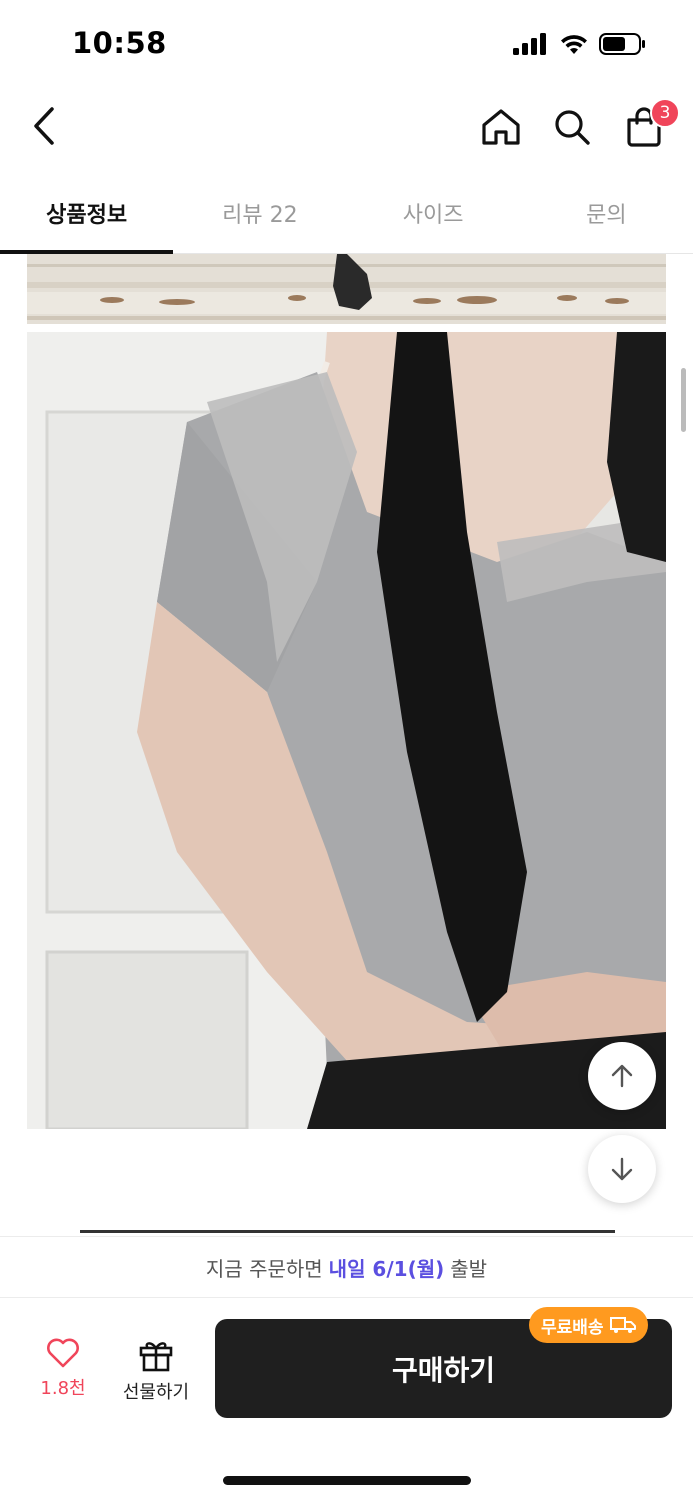 The width and height of the screenshot is (693, 1500). Describe the element at coordinates (622, 1325) in the screenshot. I see `delivery-truck-icon` at that location.